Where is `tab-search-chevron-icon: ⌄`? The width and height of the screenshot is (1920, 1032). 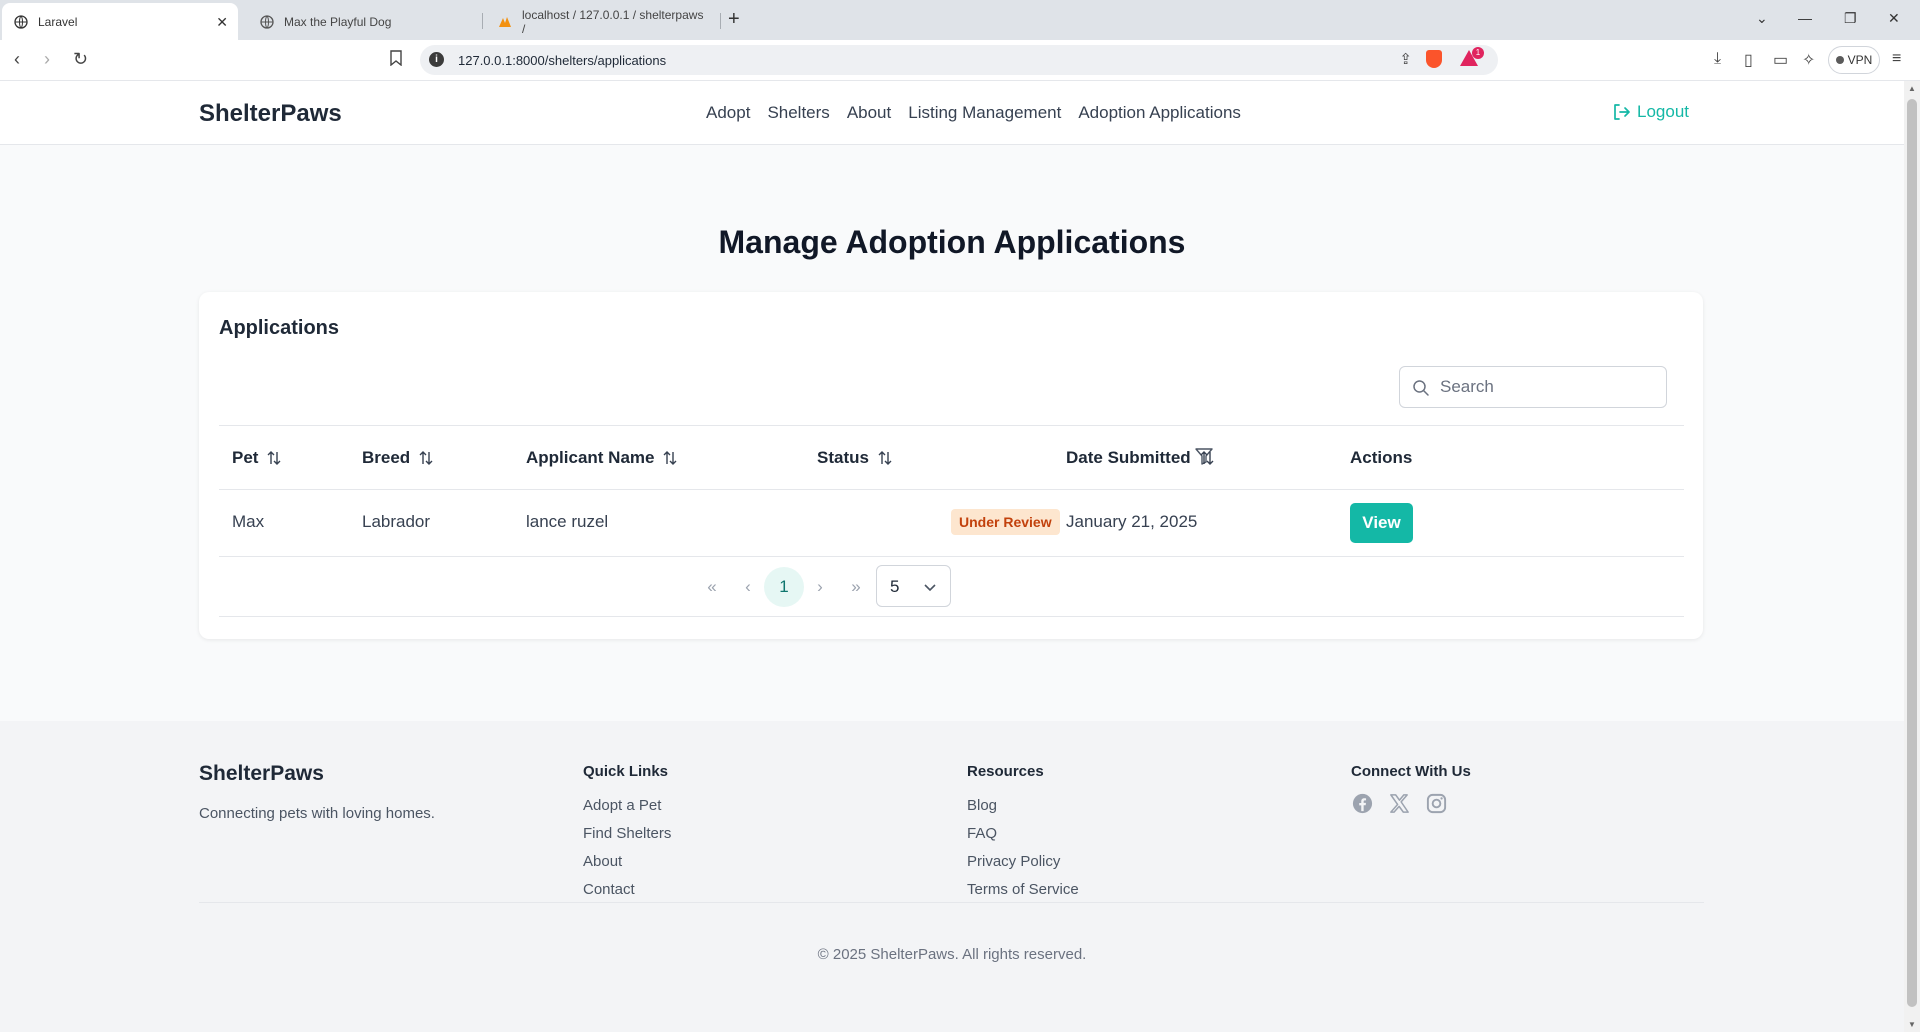 tab-search-chevron-icon: ⌄ is located at coordinates (1762, 18).